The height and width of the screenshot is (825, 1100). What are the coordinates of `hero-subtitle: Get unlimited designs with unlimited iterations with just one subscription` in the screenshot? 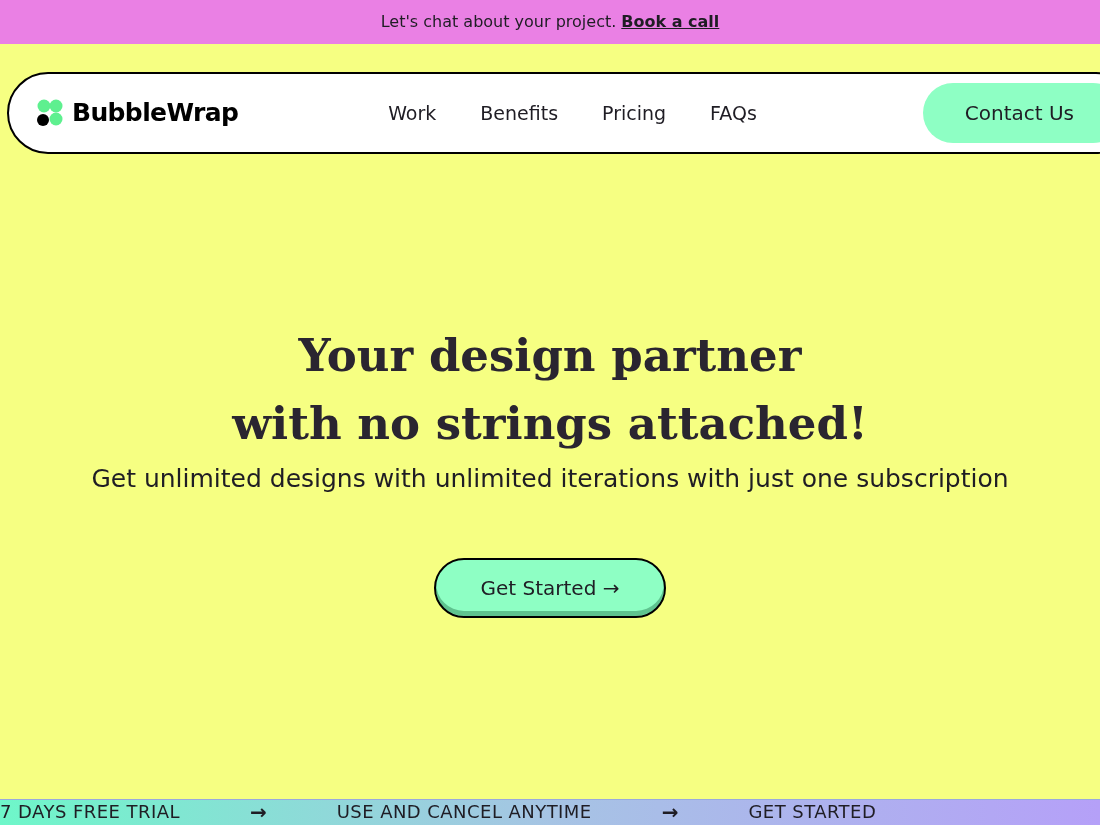 It's located at (550, 479).